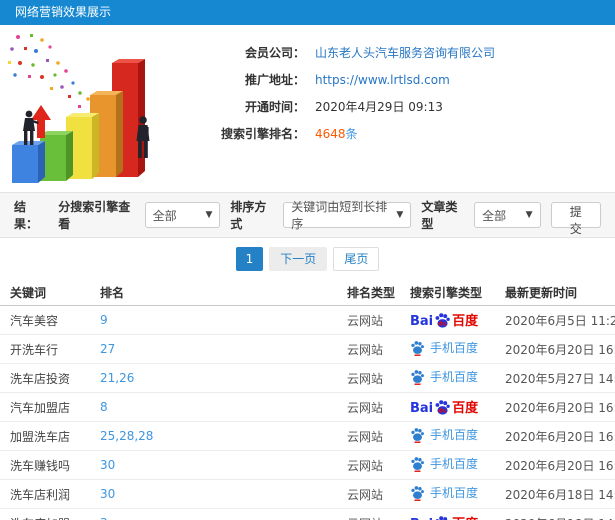  I want to click on rank-cell: 9, so click(223, 320).